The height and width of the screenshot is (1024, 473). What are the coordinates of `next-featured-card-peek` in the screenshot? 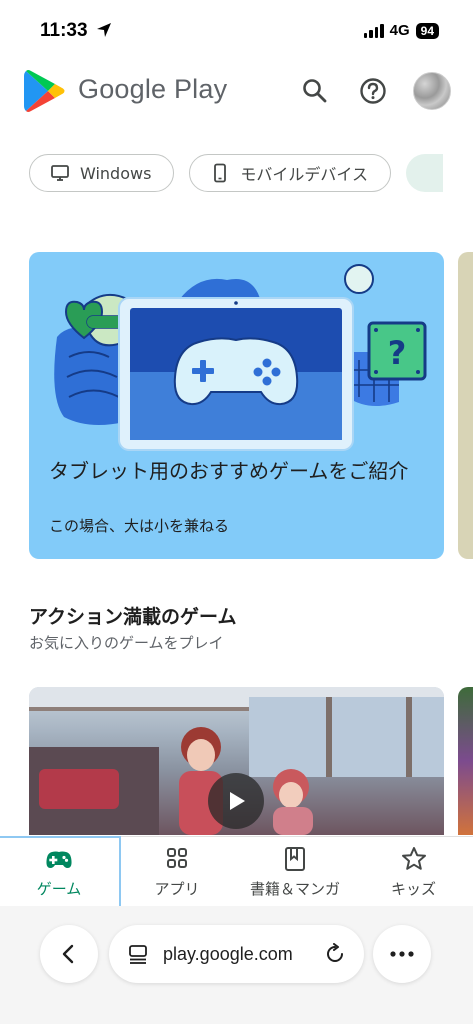 It's located at (465, 405).